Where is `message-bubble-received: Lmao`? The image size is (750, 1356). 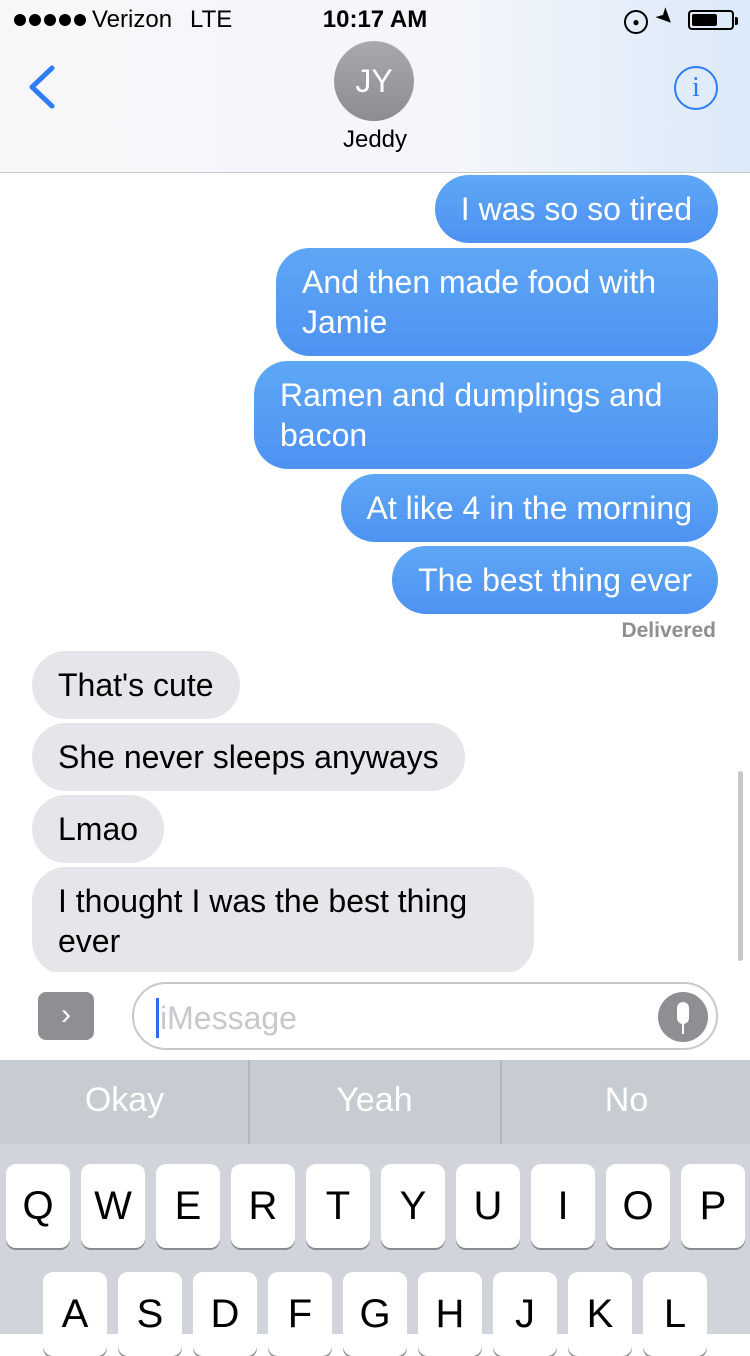
message-bubble-received: Lmao is located at coordinates (98, 829).